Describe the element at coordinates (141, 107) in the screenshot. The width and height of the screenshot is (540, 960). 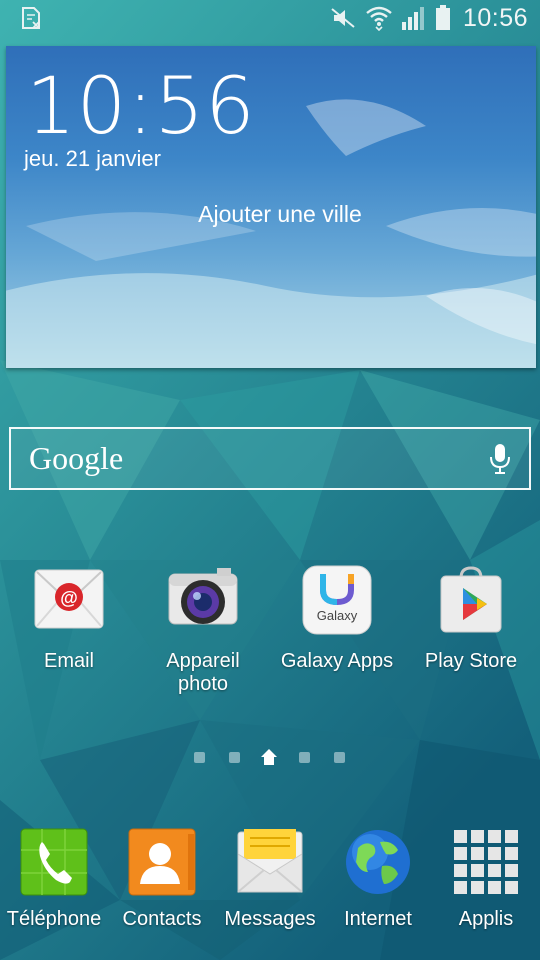
I see `widget-clock: 10:56` at that location.